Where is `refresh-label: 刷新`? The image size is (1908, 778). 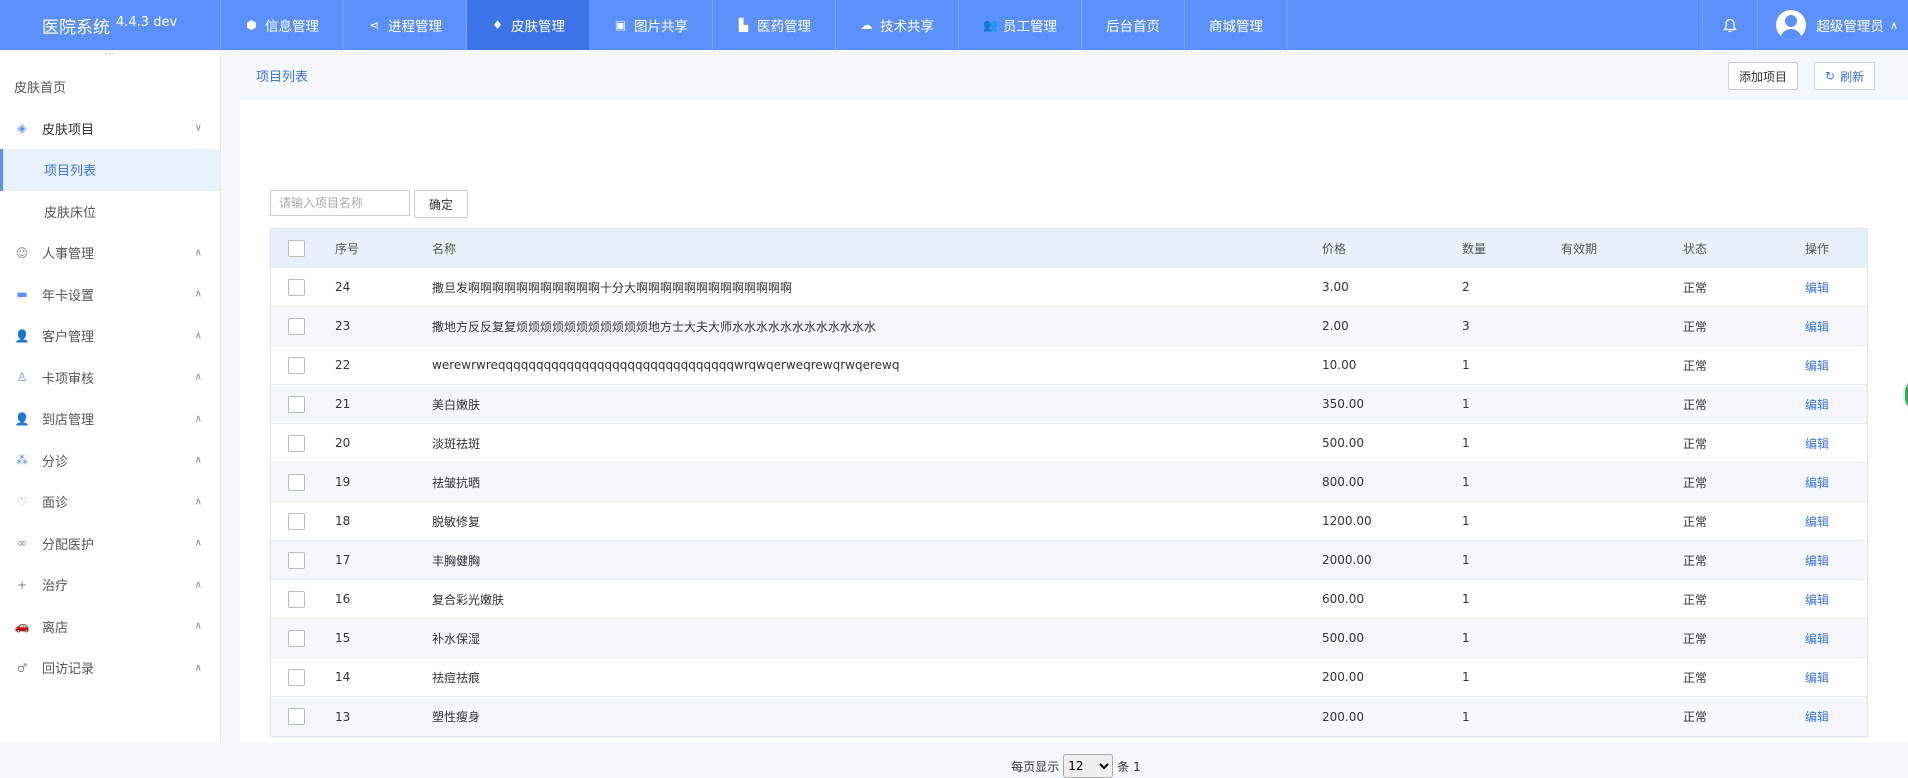
refresh-label: 刷新 is located at coordinates (1852, 76).